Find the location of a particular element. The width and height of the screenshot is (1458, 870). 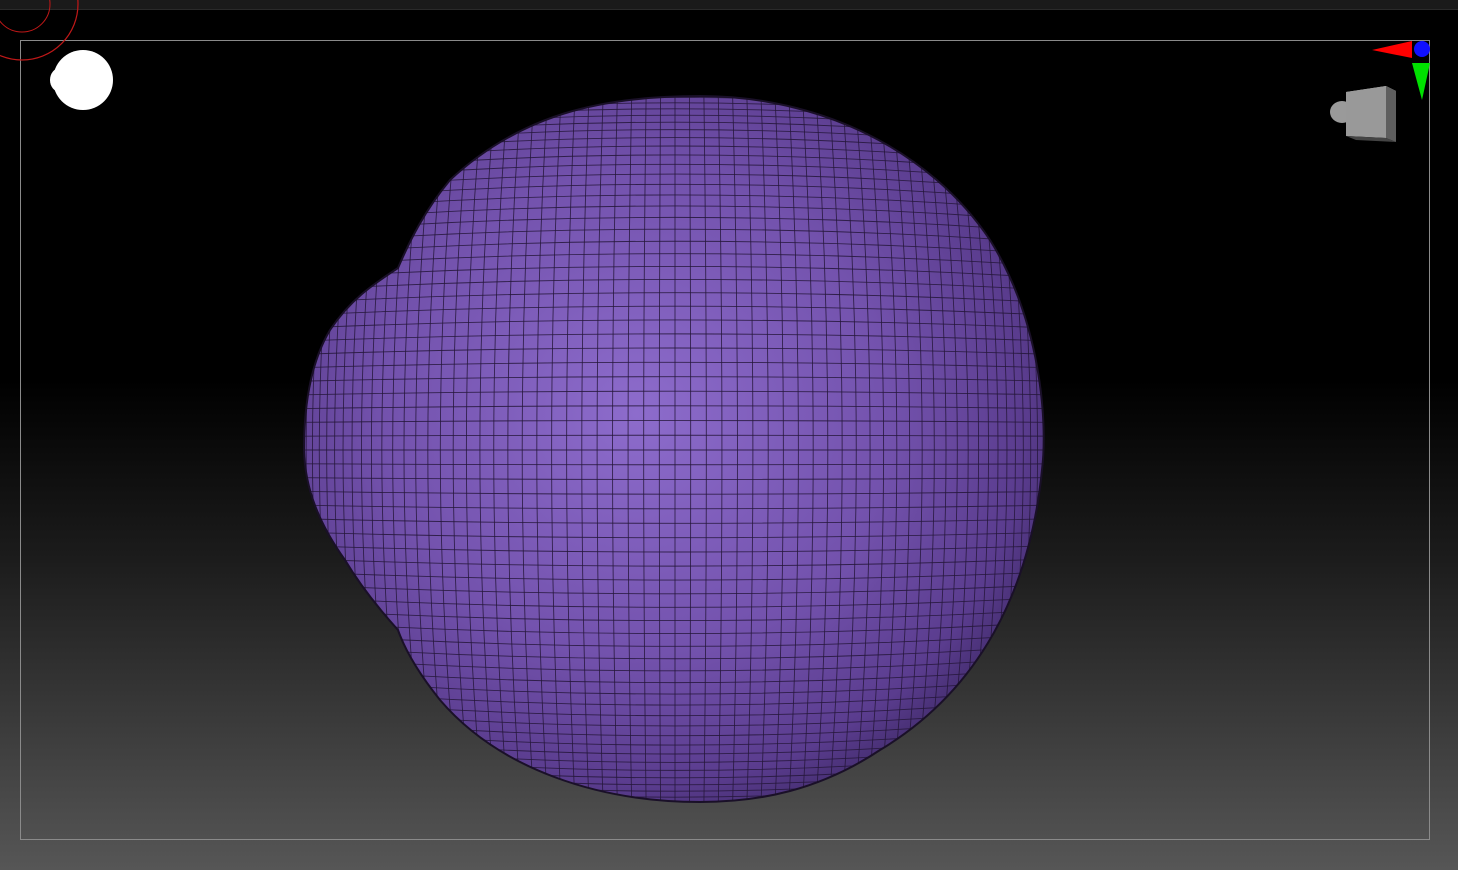

navigation-cube-icon is located at coordinates (1363, 114).